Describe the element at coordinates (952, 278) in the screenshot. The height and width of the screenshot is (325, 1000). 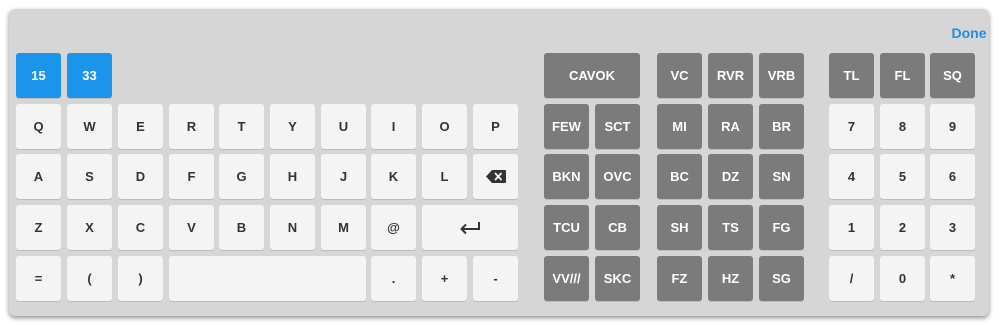
I see `key-asterisk: *` at that location.